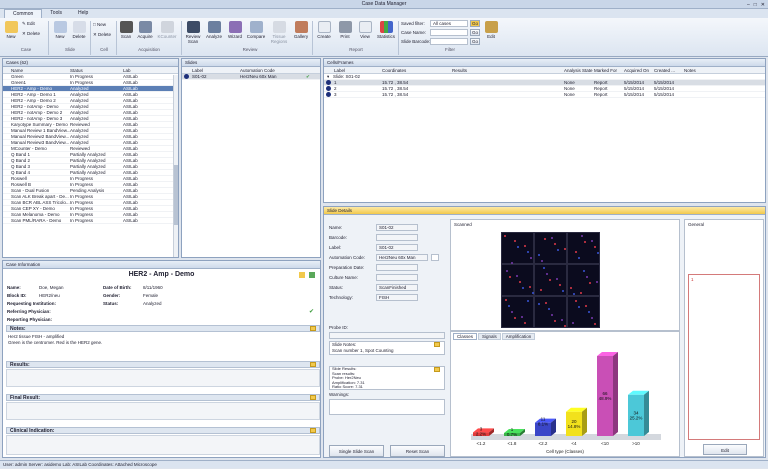 This screenshot has width=768, height=469. Describe the element at coordinates (402, 257) in the screenshot. I see `automation-code-field: Her2Neu 60x Man` at that location.